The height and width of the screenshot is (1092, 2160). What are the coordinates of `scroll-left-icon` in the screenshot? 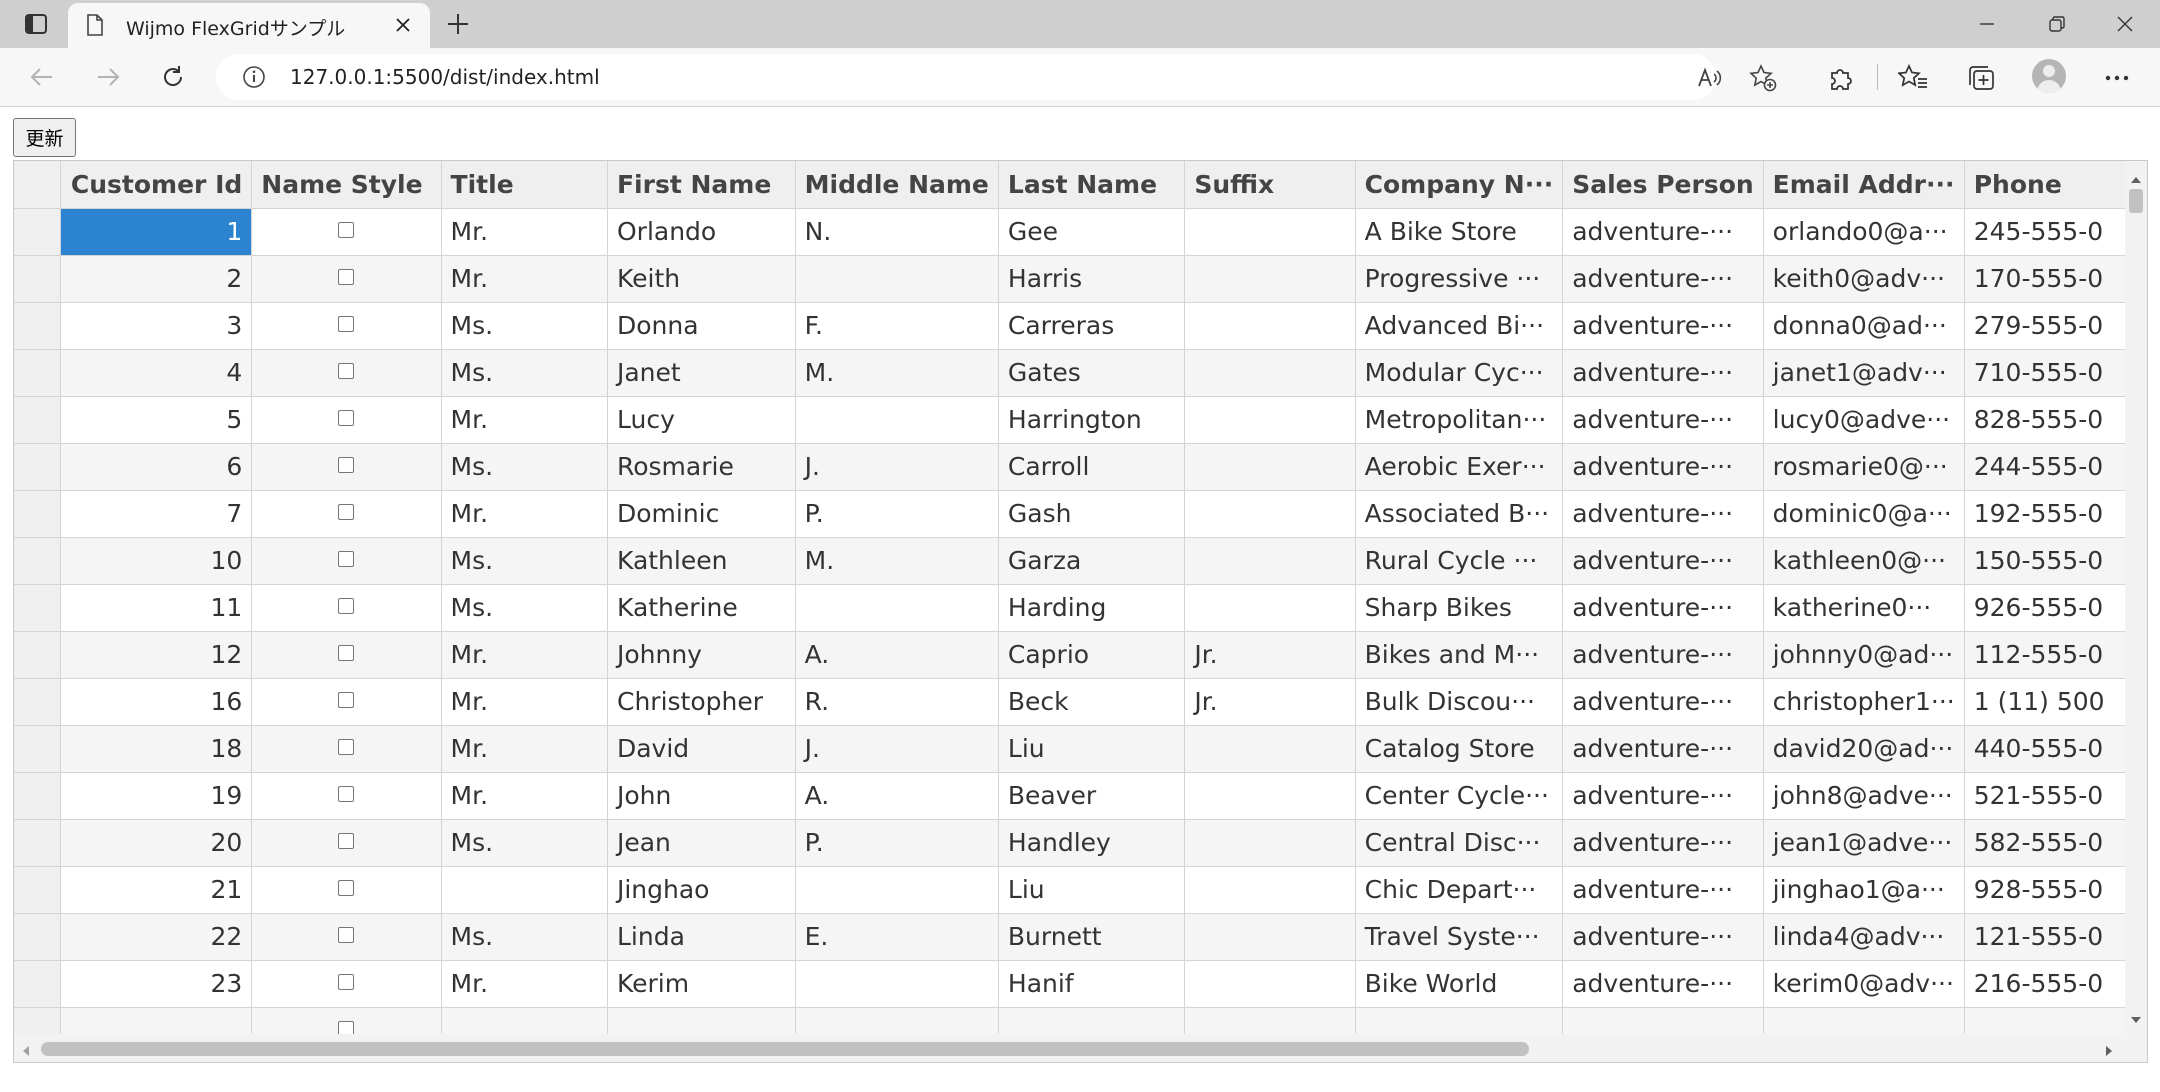 It's located at (26, 1051).